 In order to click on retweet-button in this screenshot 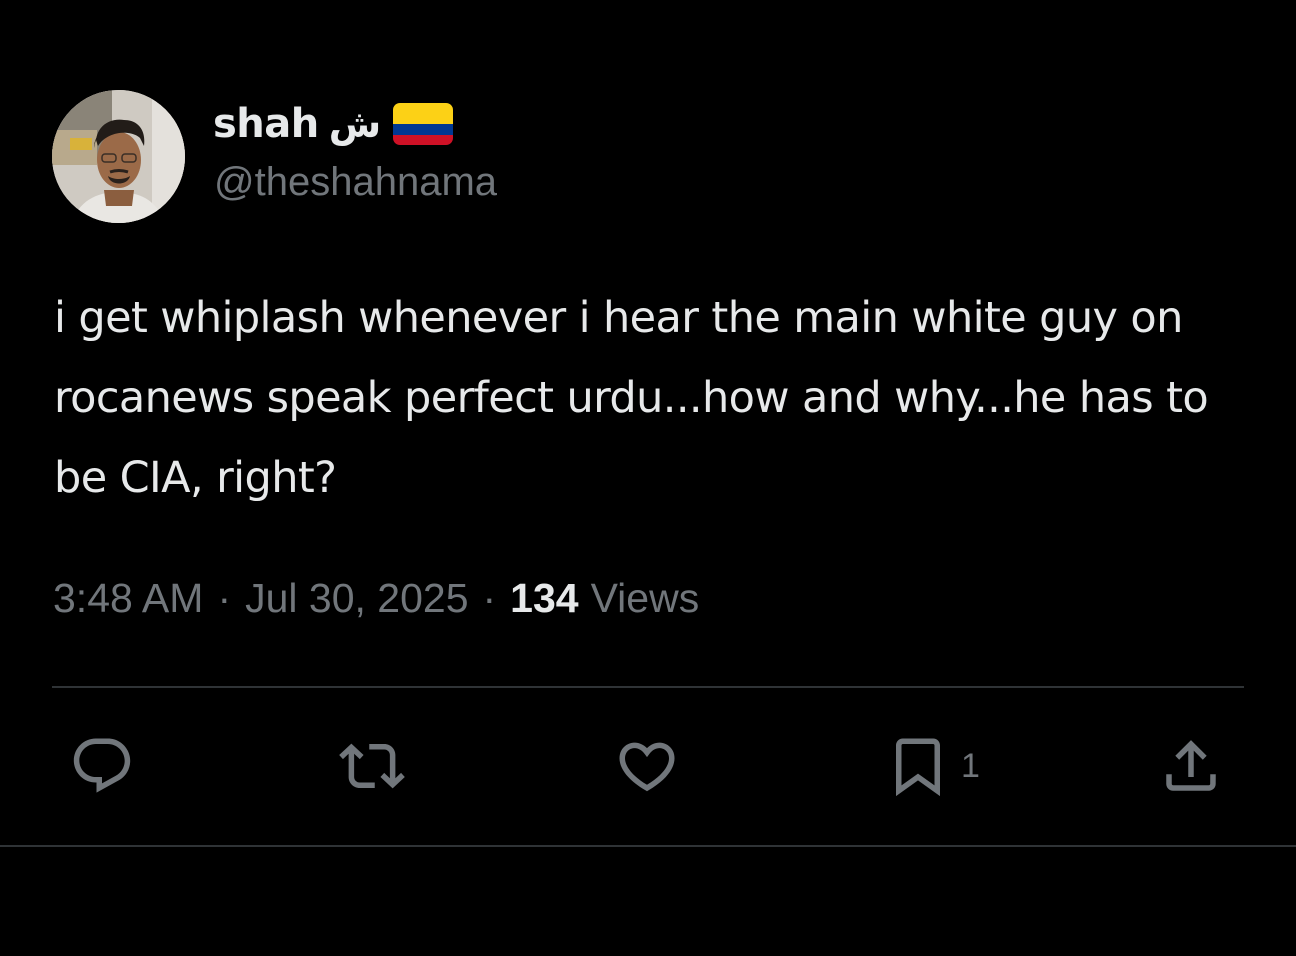, I will do `click(372, 766)`.